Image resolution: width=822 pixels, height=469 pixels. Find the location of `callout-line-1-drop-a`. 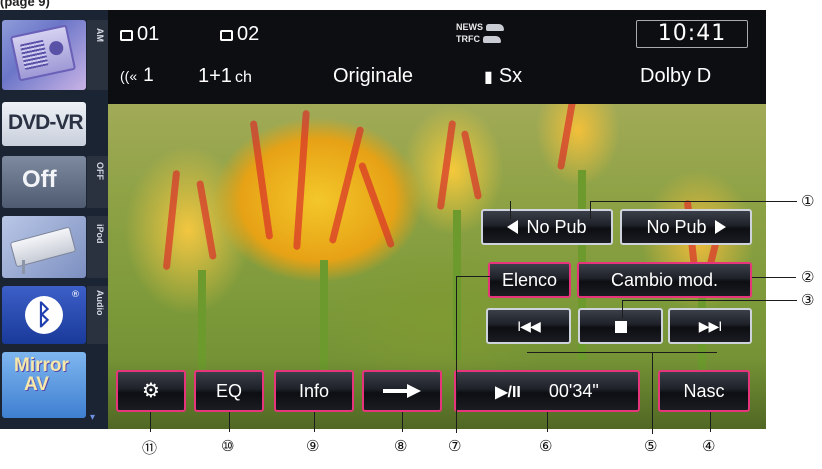

callout-line-1-drop-a is located at coordinates (590, 210).